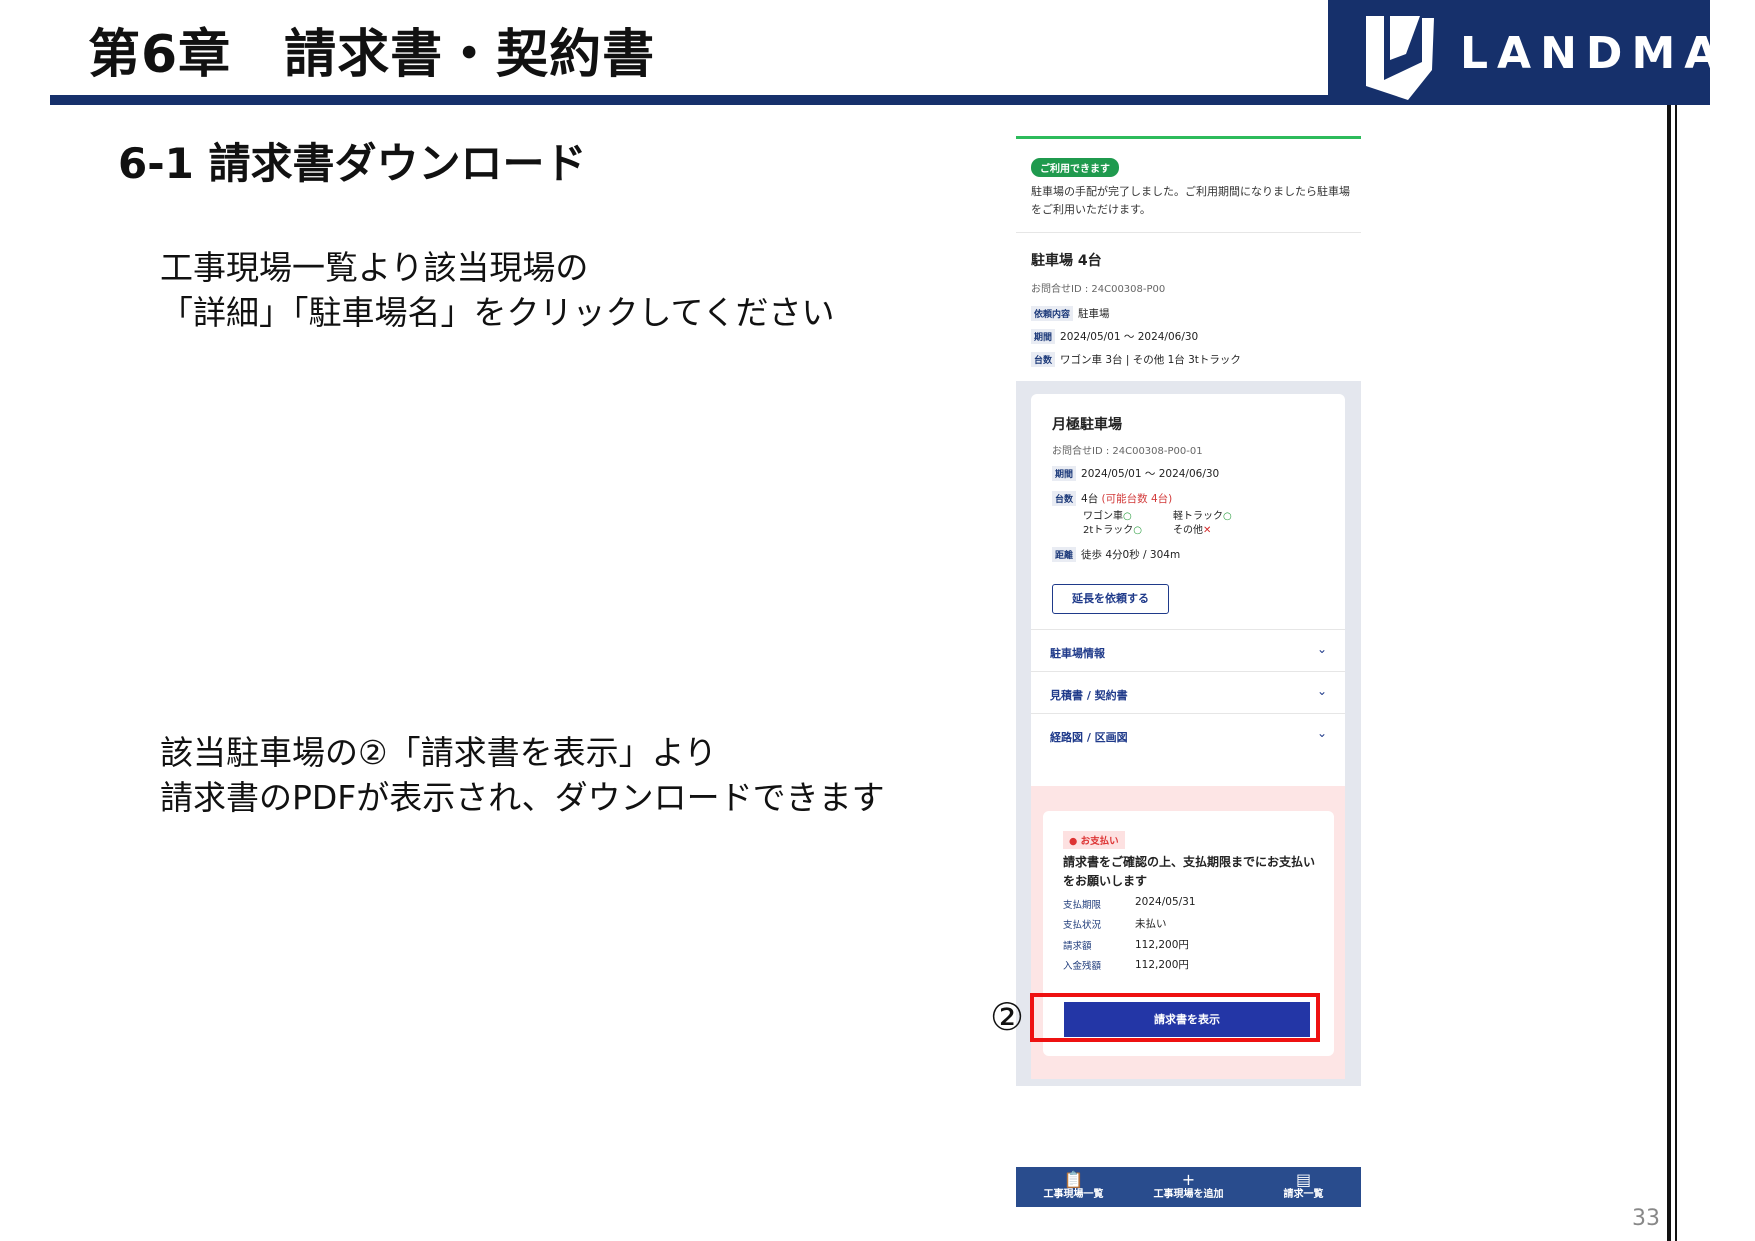 This screenshot has width=1755, height=1241. What do you see at coordinates (1107, 514) in the screenshot?
I see `vehicle-row: ワゴン車○` at bounding box center [1107, 514].